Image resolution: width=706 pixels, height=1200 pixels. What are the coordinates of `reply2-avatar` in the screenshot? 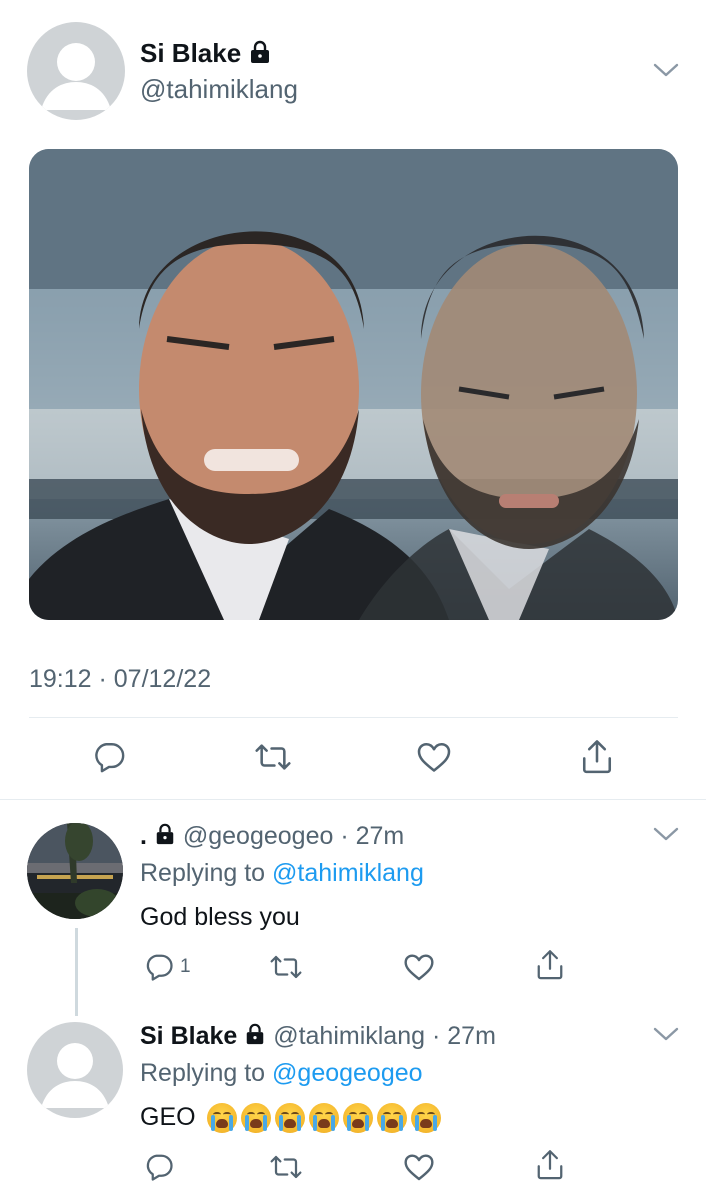 It's located at (75, 1070).